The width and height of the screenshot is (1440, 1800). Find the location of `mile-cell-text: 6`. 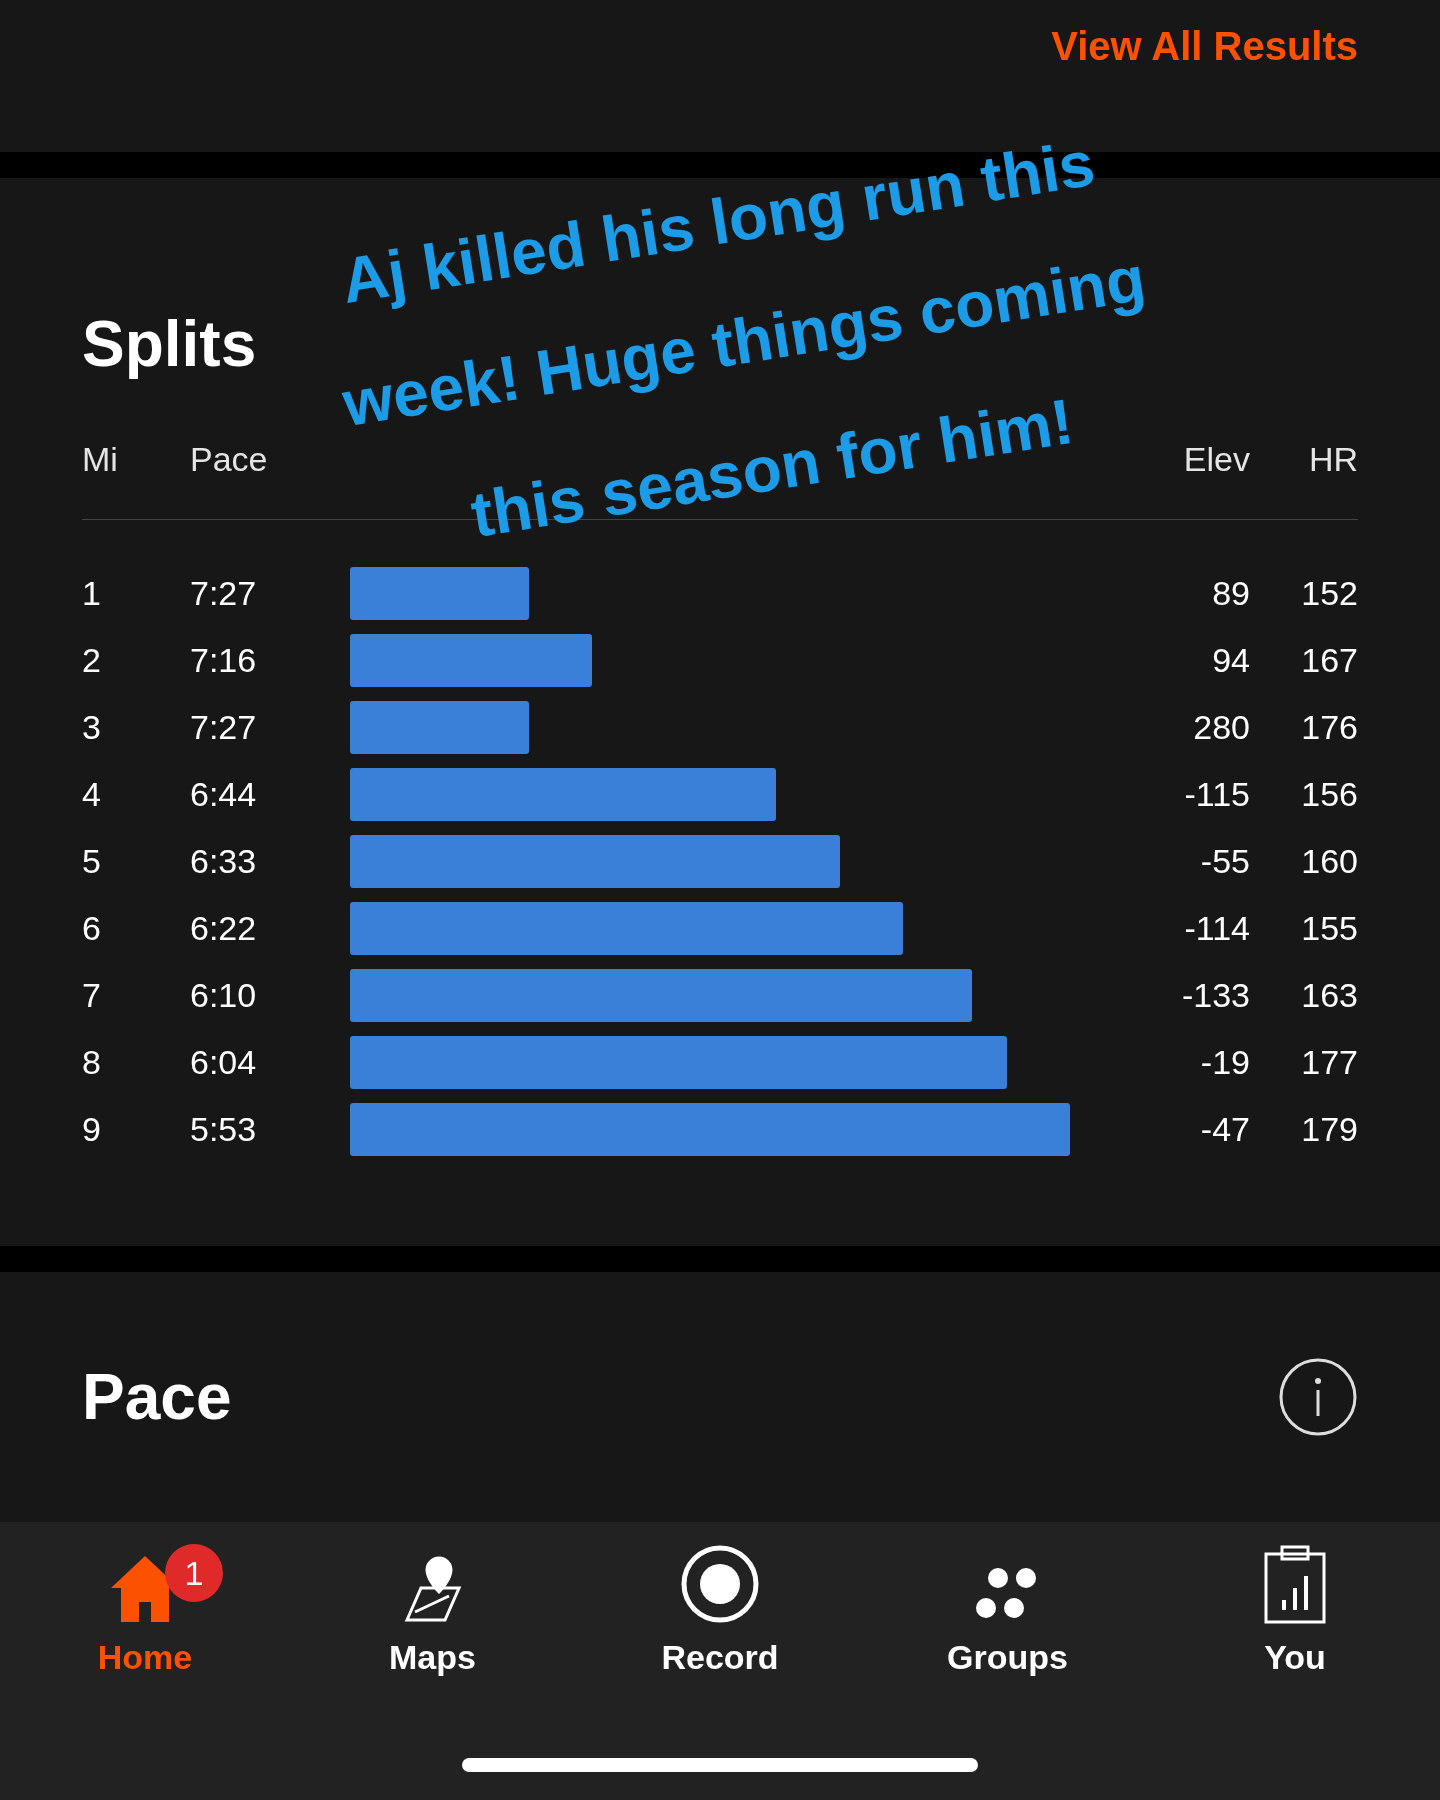

mile-cell-text: 6 is located at coordinates (92, 928).